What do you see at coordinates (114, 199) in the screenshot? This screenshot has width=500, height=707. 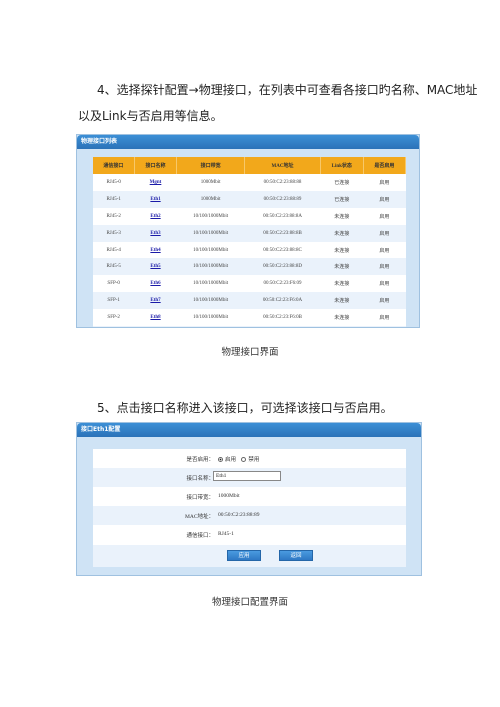 I see `cell-port: RJ45-1` at bounding box center [114, 199].